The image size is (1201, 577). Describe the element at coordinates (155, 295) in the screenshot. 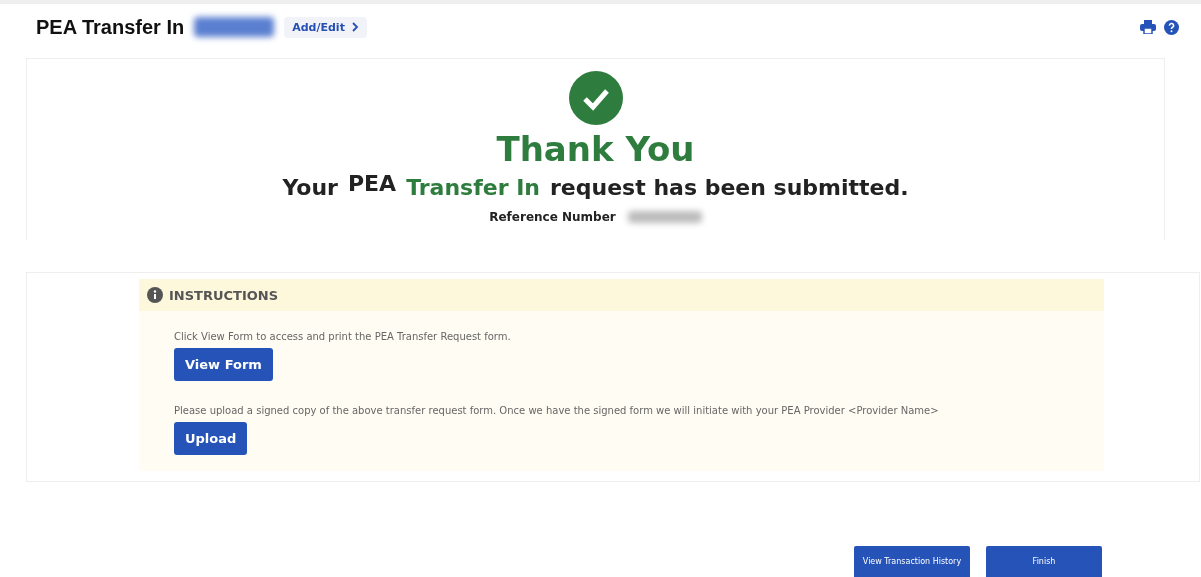

I see `info-icon` at that location.